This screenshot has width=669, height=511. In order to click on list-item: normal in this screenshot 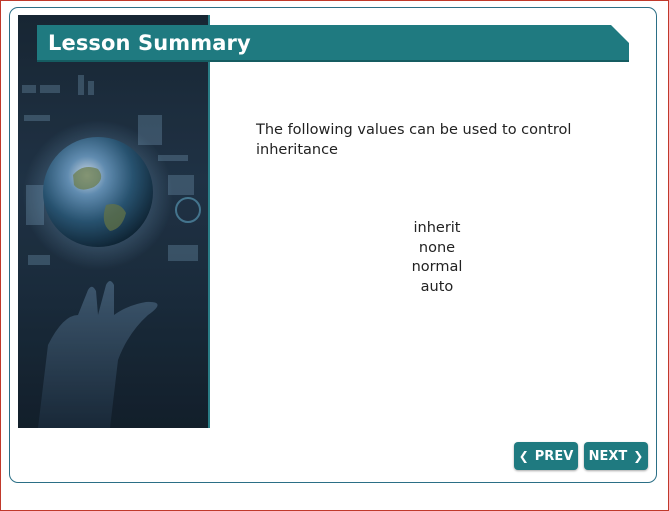, I will do `click(437, 267)`.